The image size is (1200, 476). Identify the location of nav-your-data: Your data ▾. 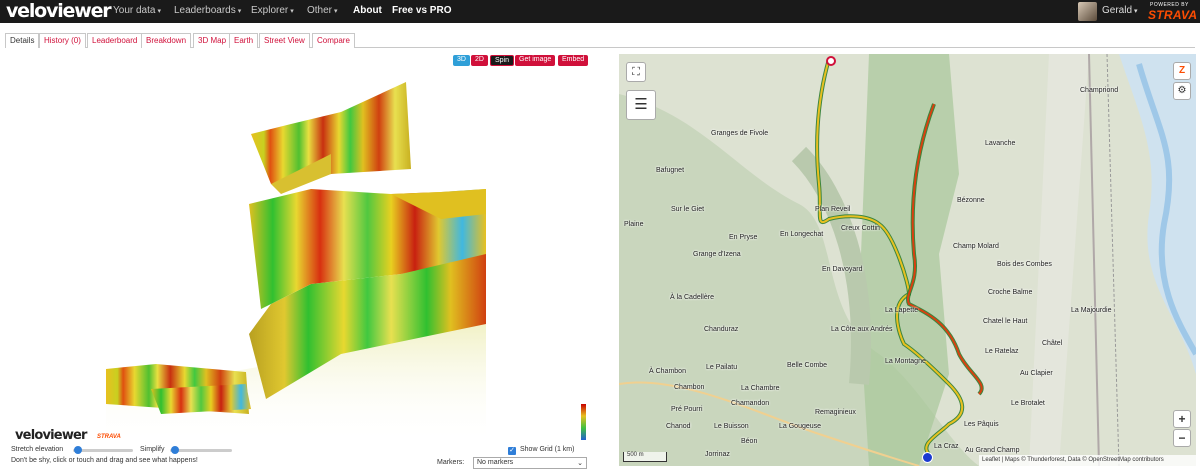
(137, 10).